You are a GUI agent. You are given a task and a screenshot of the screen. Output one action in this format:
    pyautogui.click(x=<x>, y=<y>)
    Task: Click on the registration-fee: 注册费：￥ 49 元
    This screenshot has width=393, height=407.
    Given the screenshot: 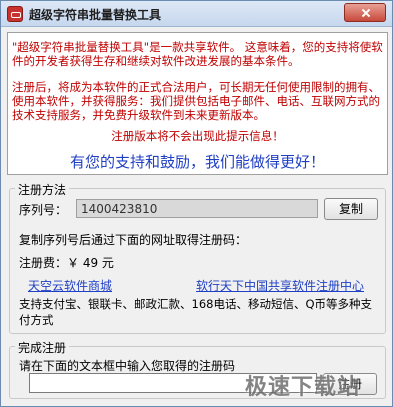 What is the action you would take?
    pyautogui.click(x=66, y=263)
    